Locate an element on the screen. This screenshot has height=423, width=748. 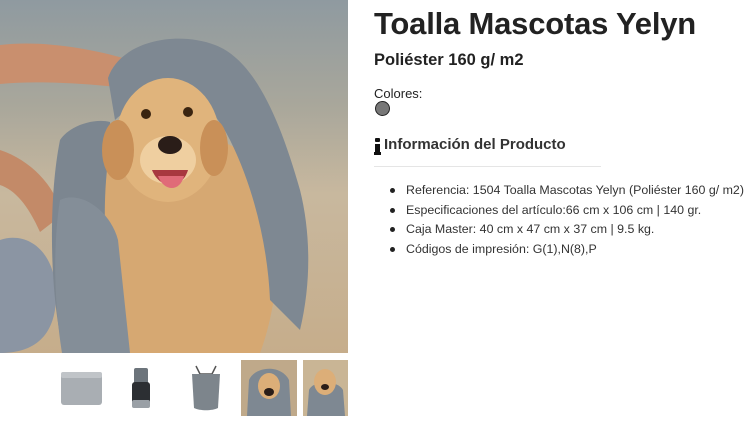
thumbnail-dog-portrait is located at coordinates (325, 388).